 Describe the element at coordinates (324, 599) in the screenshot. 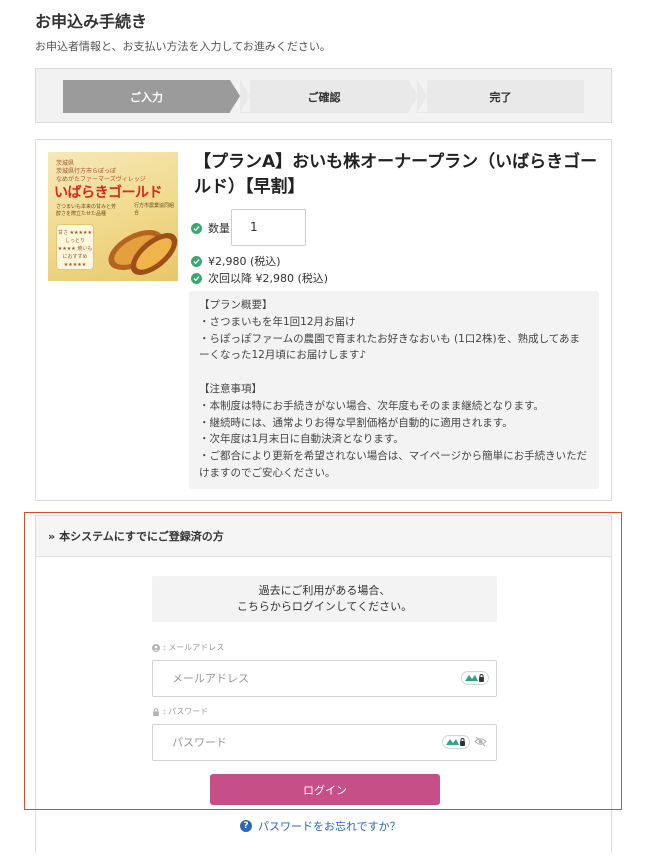

I see `login-notice: 過去にご利用がある場合、 こちらからログインしてください。` at that location.